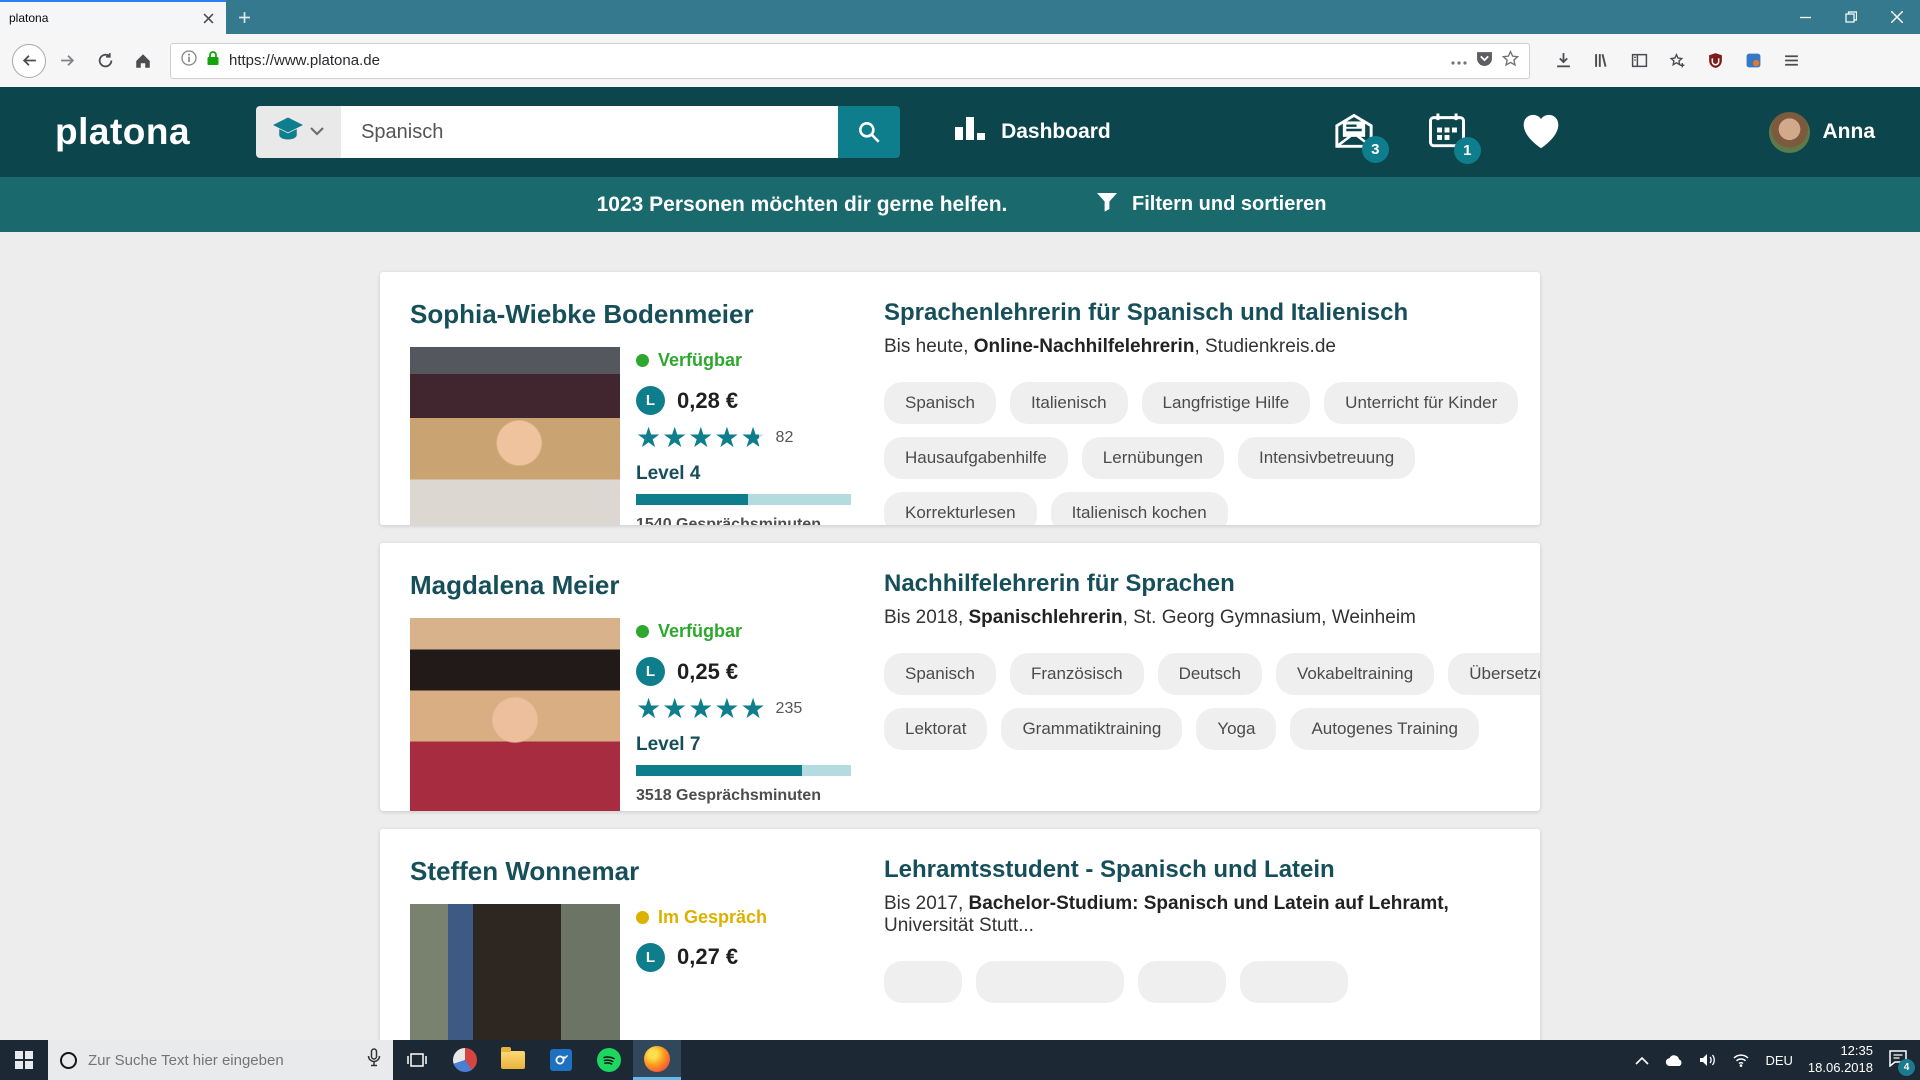 The width and height of the screenshot is (1920, 1080). I want to click on new-tab-button, so click(244, 17).